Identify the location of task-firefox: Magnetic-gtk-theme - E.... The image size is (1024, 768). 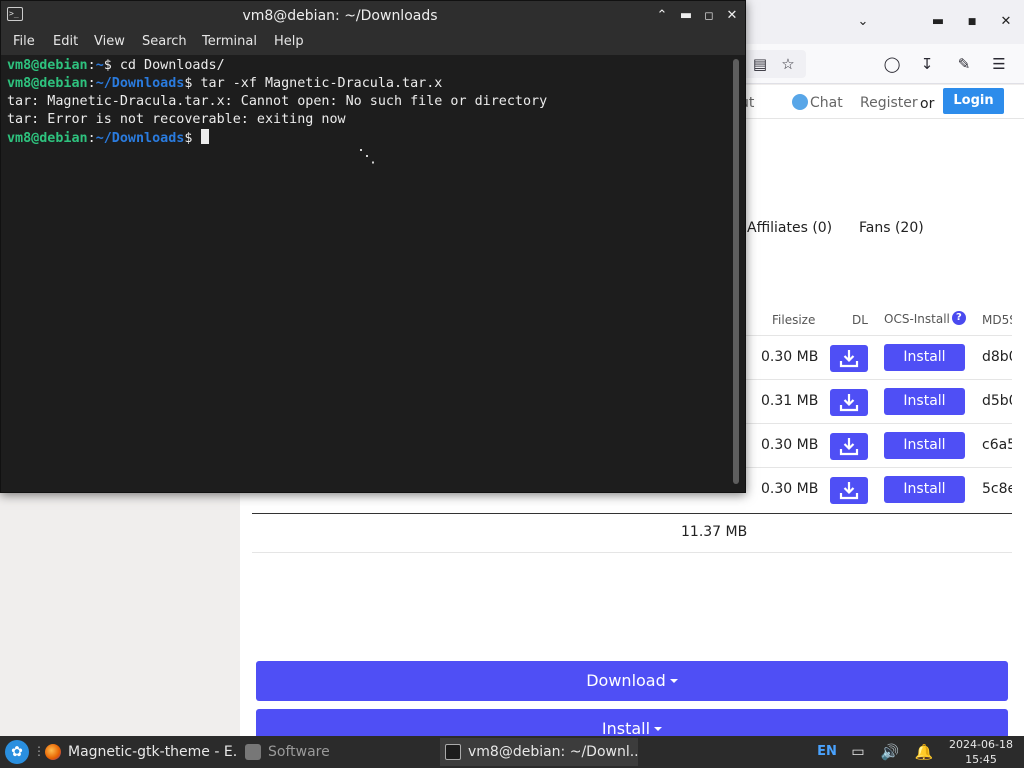
(139, 752).